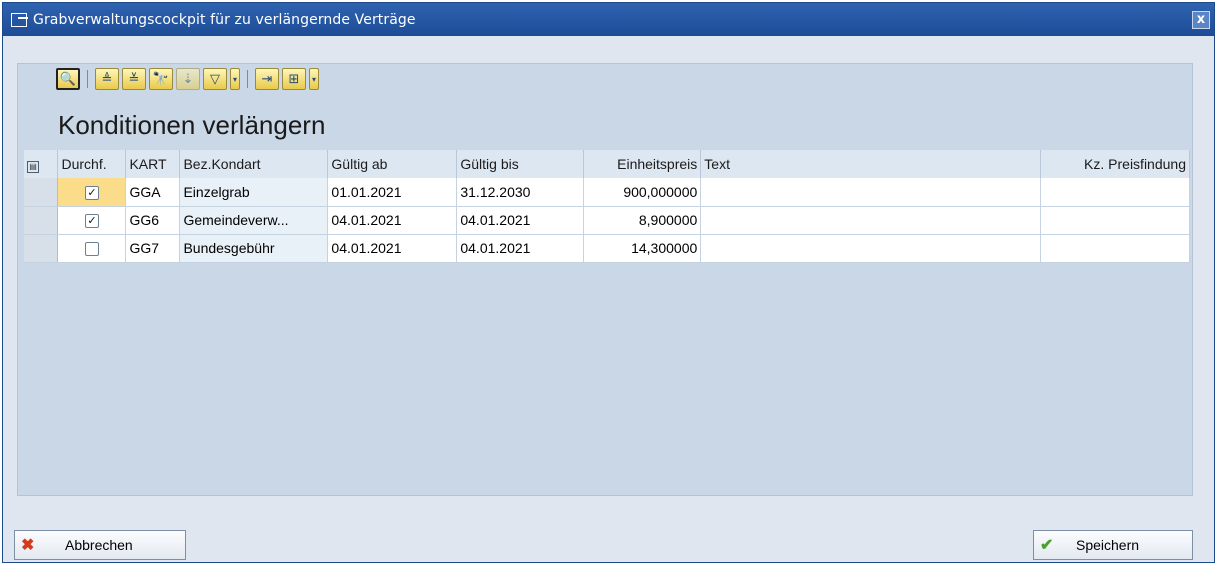 This screenshot has width=1219, height=566. What do you see at coordinates (294, 79) in the screenshot?
I see `layout-icon: ⊞` at bounding box center [294, 79].